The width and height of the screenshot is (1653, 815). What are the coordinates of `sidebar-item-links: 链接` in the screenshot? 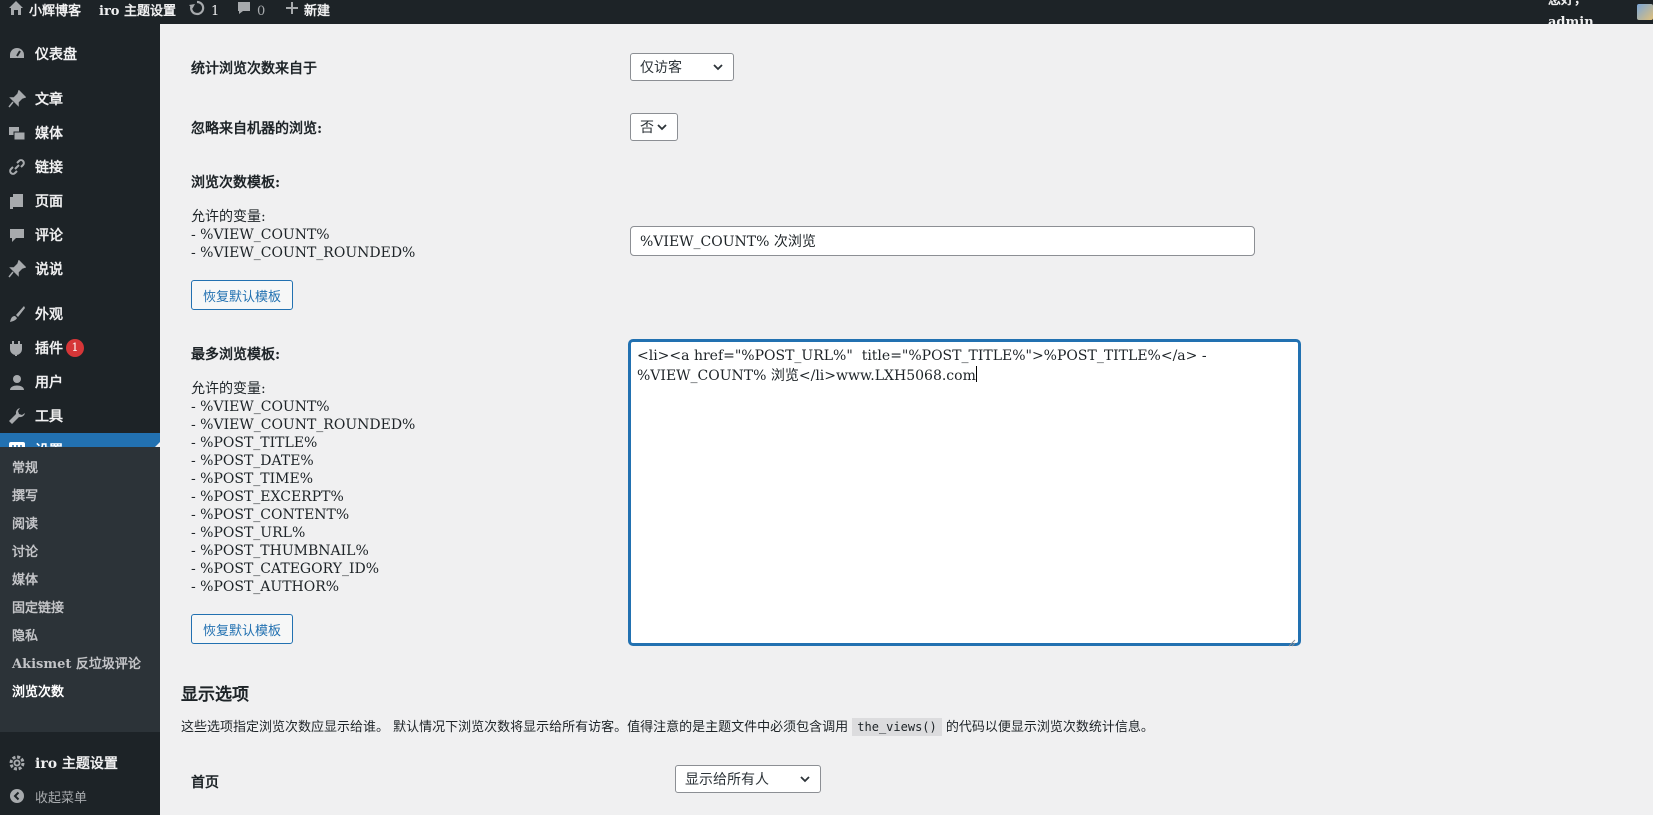 It's located at (80, 167).